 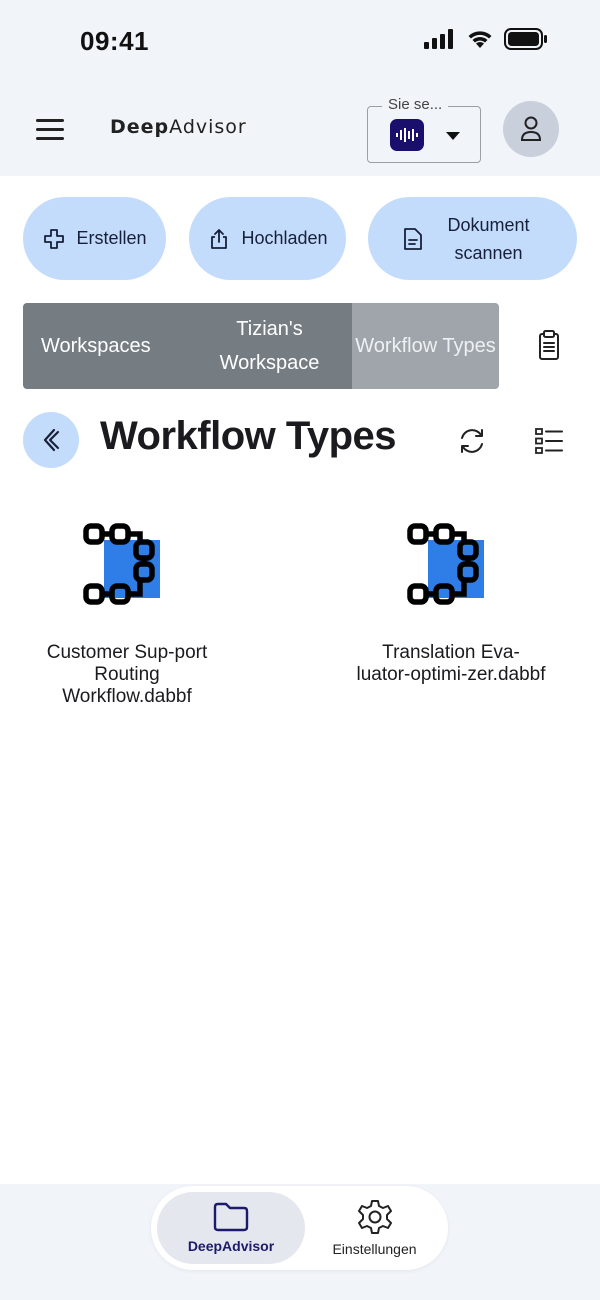 I want to click on breadcrumb-item-workspaces: Workspaces, so click(x=105, y=346).